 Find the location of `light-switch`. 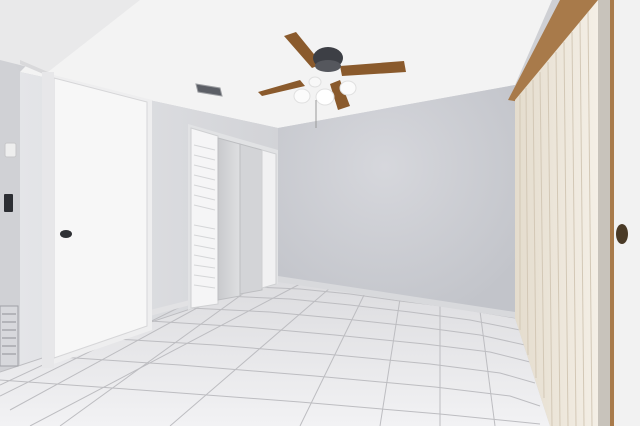

light-switch is located at coordinates (8, 203).